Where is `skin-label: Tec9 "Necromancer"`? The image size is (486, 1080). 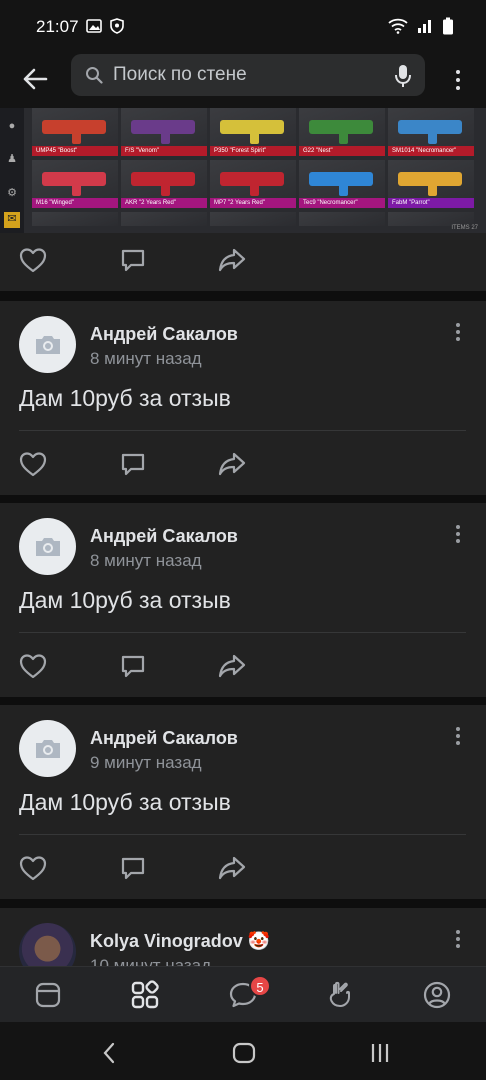 skin-label: Tec9 "Necromancer" is located at coordinates (342, 203).